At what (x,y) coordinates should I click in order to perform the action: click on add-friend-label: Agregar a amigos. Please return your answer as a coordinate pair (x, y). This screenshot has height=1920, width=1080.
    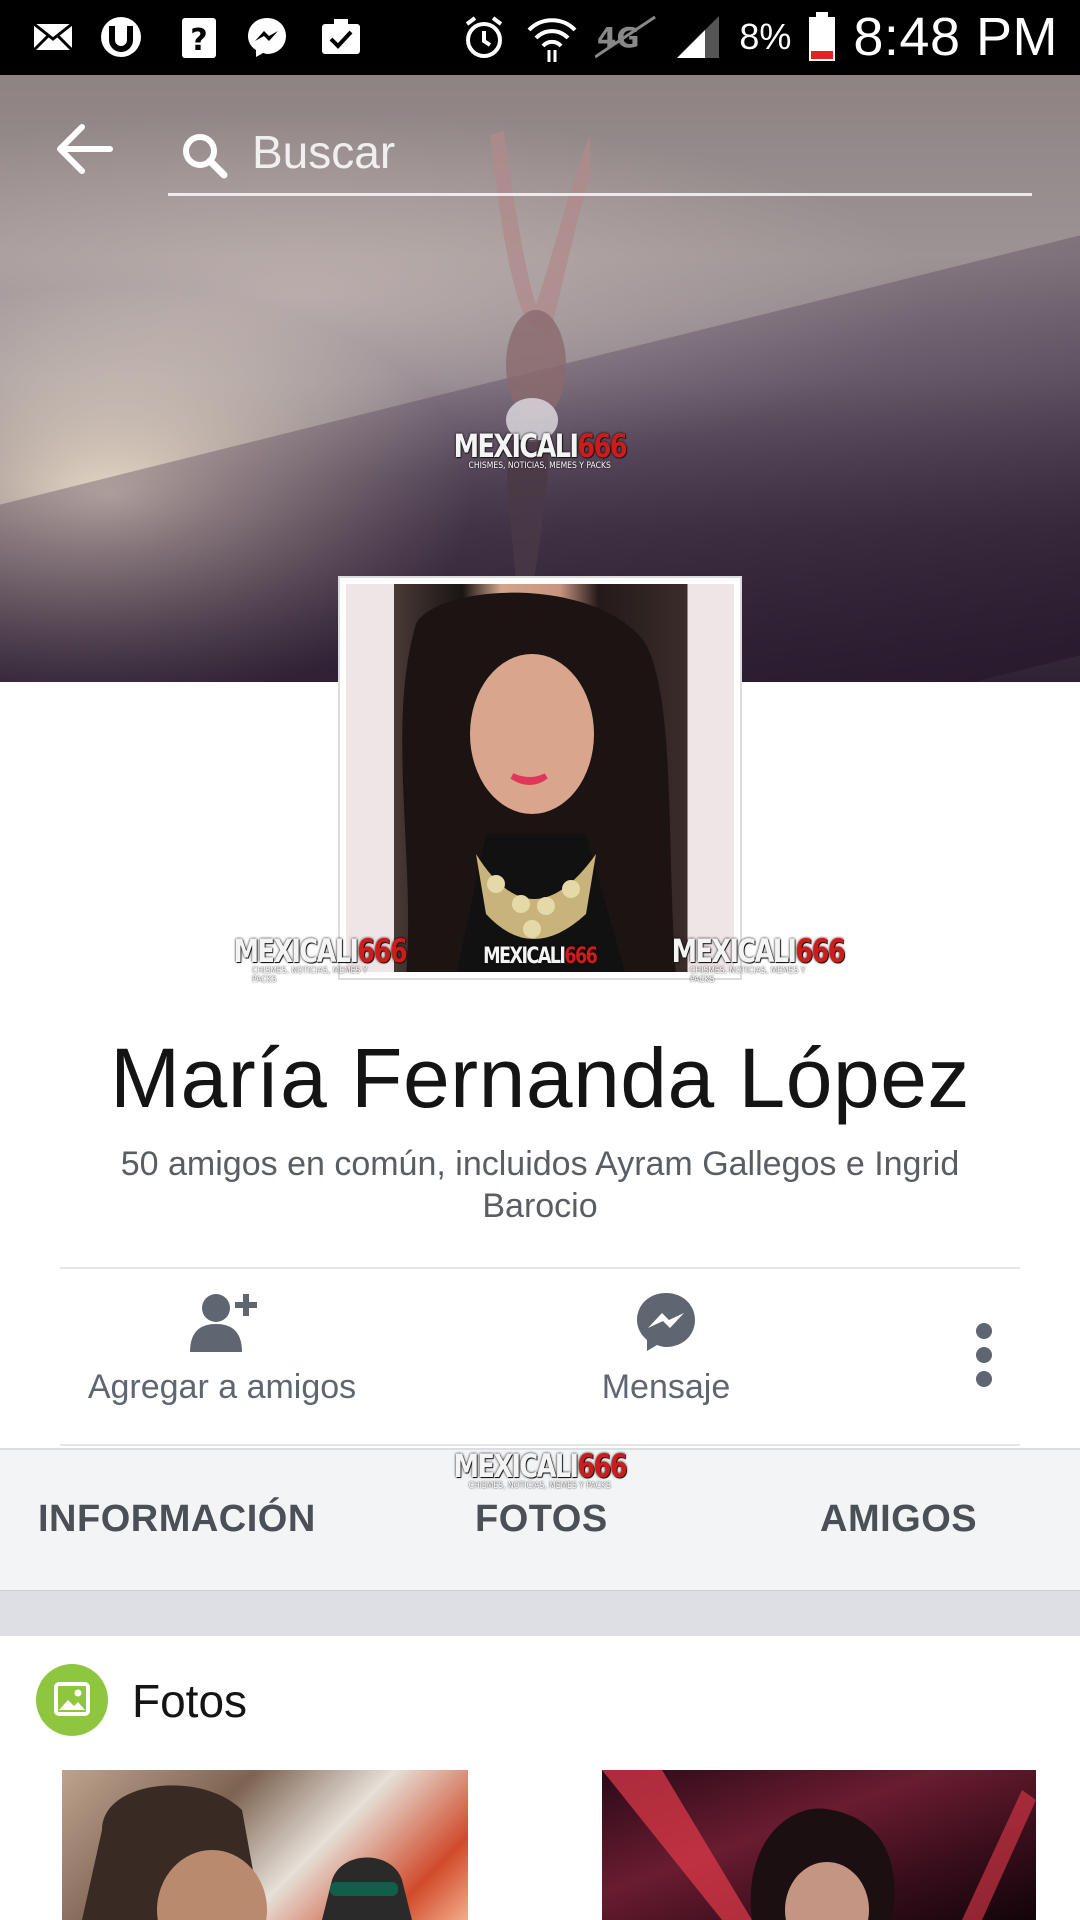
    Looking at the image, I should click on (222, 1387).